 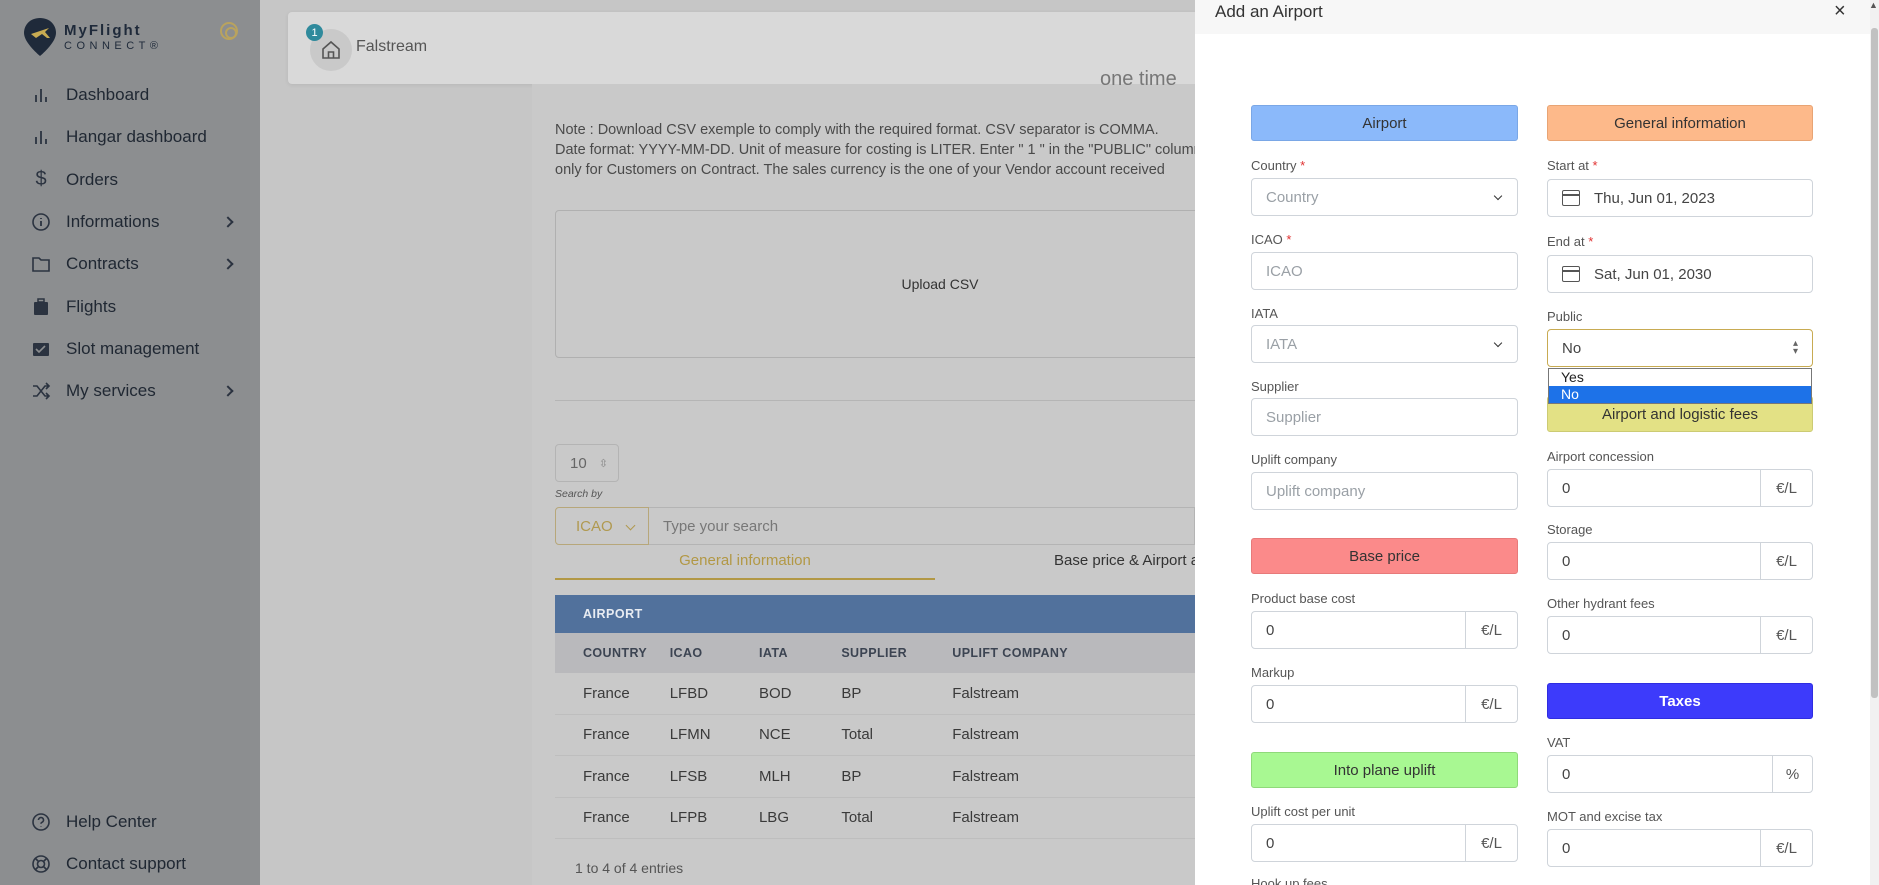 What do you see at coordinates (1138, 79) in the screenshot?
I see `page-title-partial: one time` at bounding box center [1138, 79].